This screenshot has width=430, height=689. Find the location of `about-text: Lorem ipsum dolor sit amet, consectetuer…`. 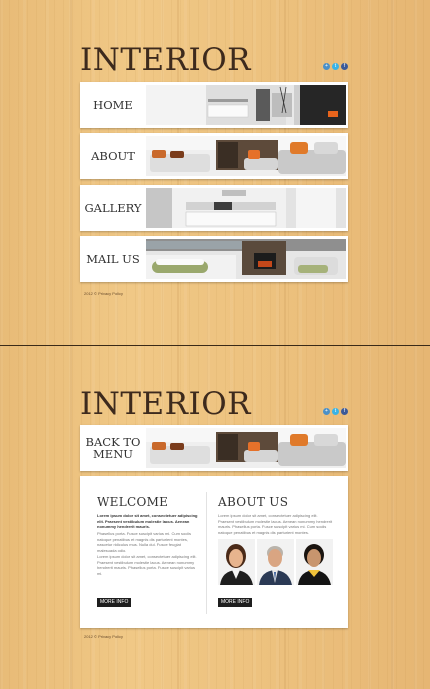

about-text: Lorem ipsum dolor sit amet, consectetuer… is located at coordinates (275, 524).